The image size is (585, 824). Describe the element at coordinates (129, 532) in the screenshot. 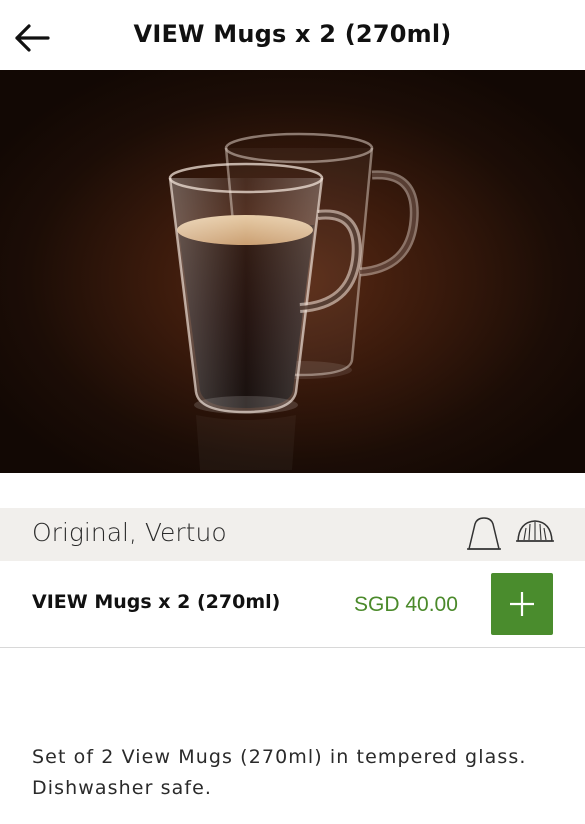

I see `compatibility-text: Original, Vertuo` at that location.